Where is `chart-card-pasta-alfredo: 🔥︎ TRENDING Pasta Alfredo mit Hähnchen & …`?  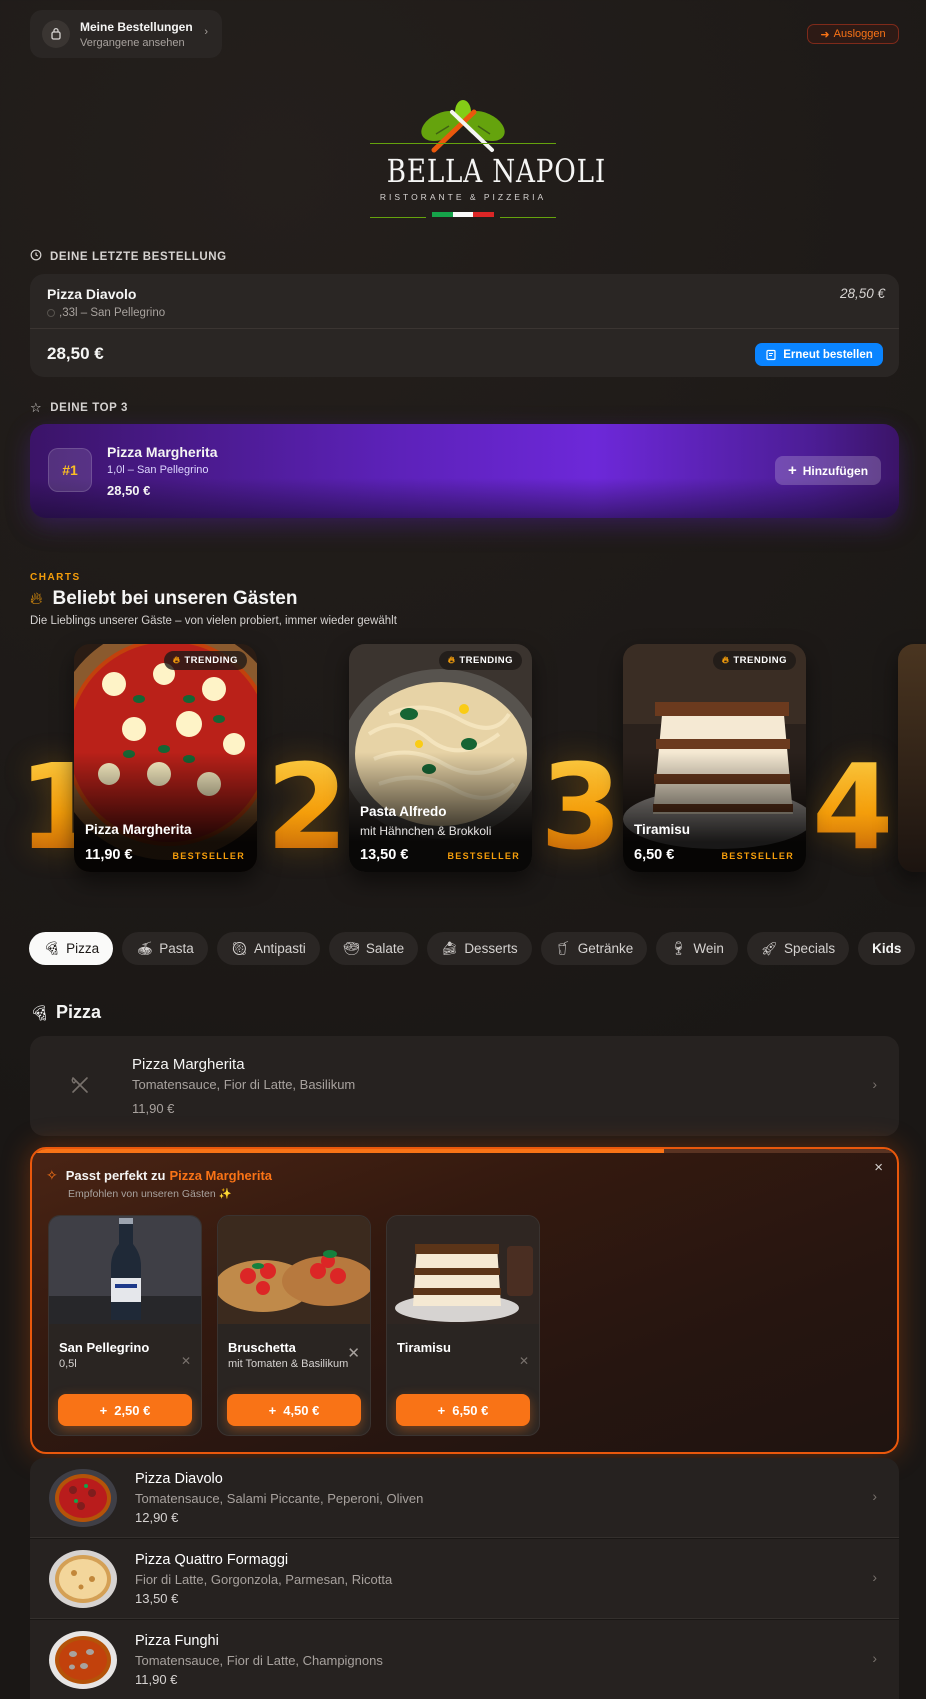 chart-card-pasta-alfredo: 🔥︎ TRENDING Pasta Alfredo mit Hähnchen & … is located at coordinates (440, 758).